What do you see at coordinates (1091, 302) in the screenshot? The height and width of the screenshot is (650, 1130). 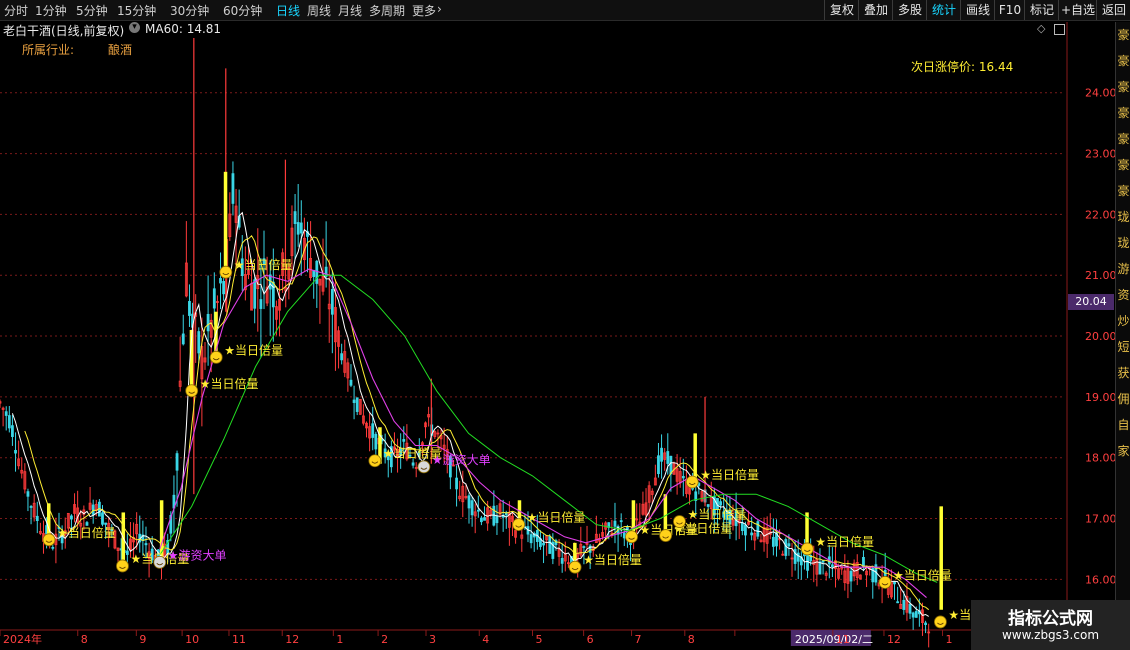 I see `current-price-tag: 20.04` at bounding box center [1091, 302].